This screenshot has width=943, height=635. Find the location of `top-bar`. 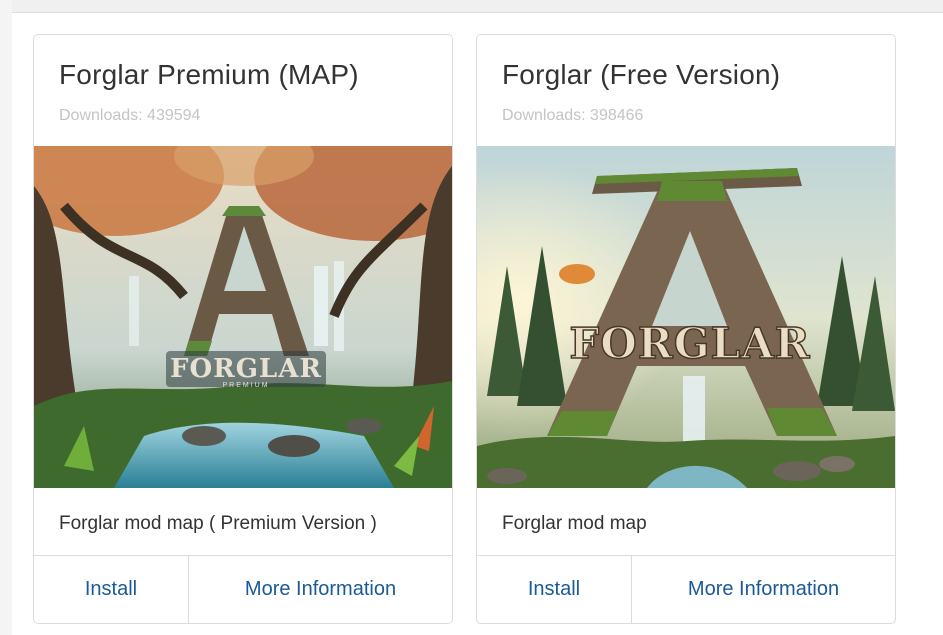

top-bar is located at coordinates (477, 6).